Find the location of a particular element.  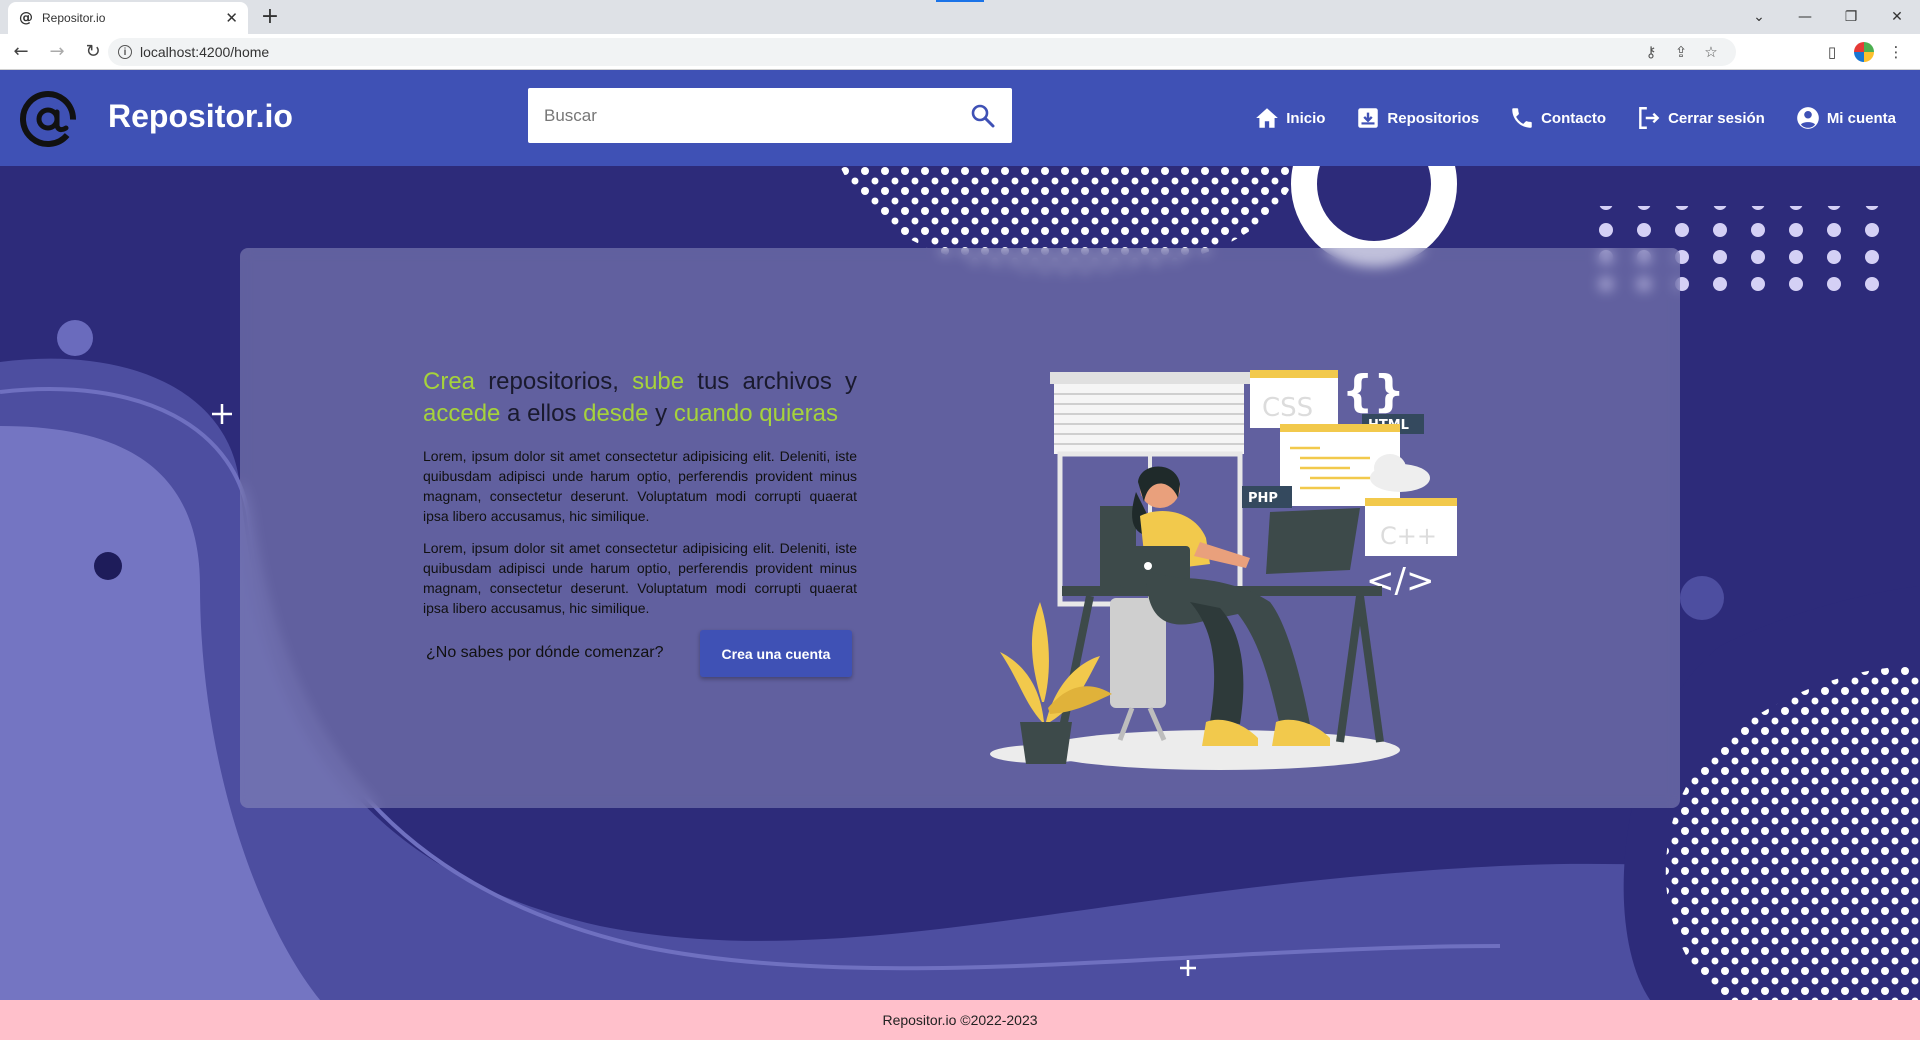

profile-avatar is located at coordinates (1864, 52).